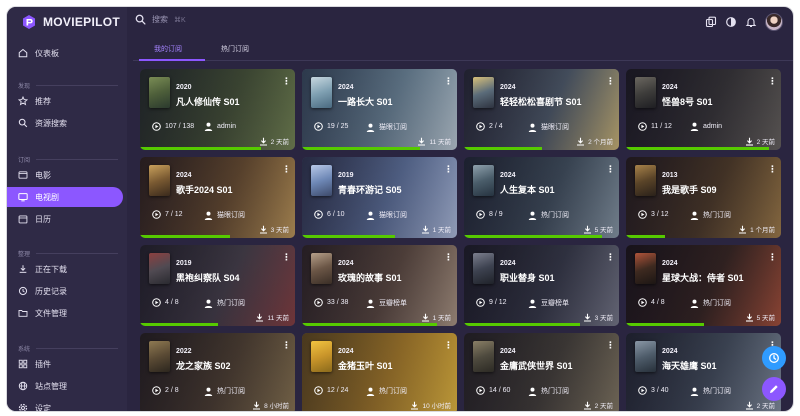  What do you see at coordinates (235, 49) in the screenshot?
I see `tab-popular-subscriptions: 热门订阅` at bounding box center [235, 49].